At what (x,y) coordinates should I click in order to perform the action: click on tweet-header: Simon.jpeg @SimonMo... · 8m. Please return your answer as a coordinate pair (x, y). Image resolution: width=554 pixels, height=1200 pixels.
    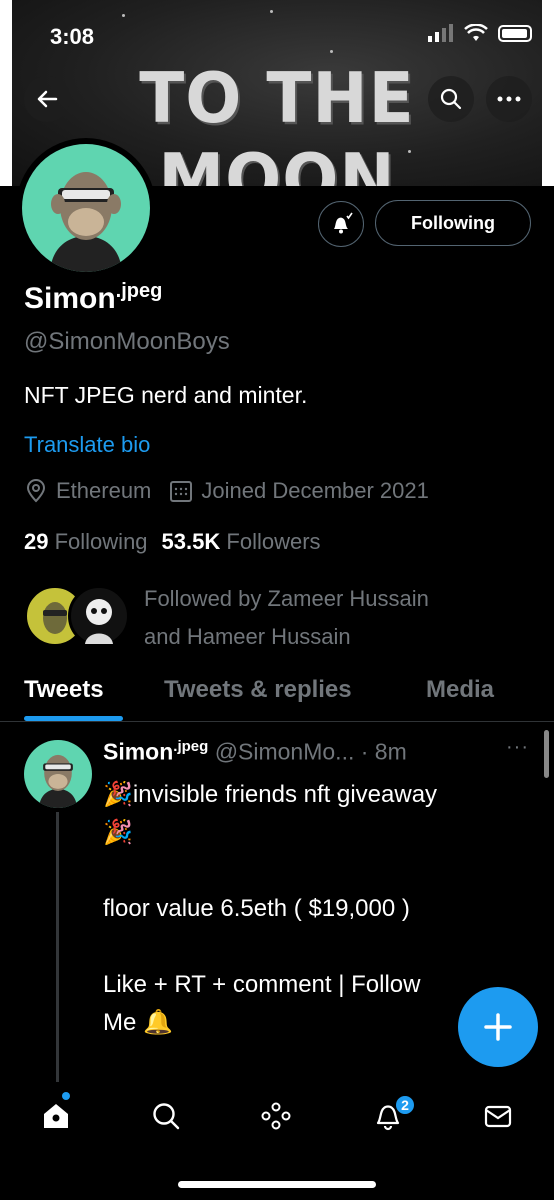
    Looking at the image, I should click on (255, 752).